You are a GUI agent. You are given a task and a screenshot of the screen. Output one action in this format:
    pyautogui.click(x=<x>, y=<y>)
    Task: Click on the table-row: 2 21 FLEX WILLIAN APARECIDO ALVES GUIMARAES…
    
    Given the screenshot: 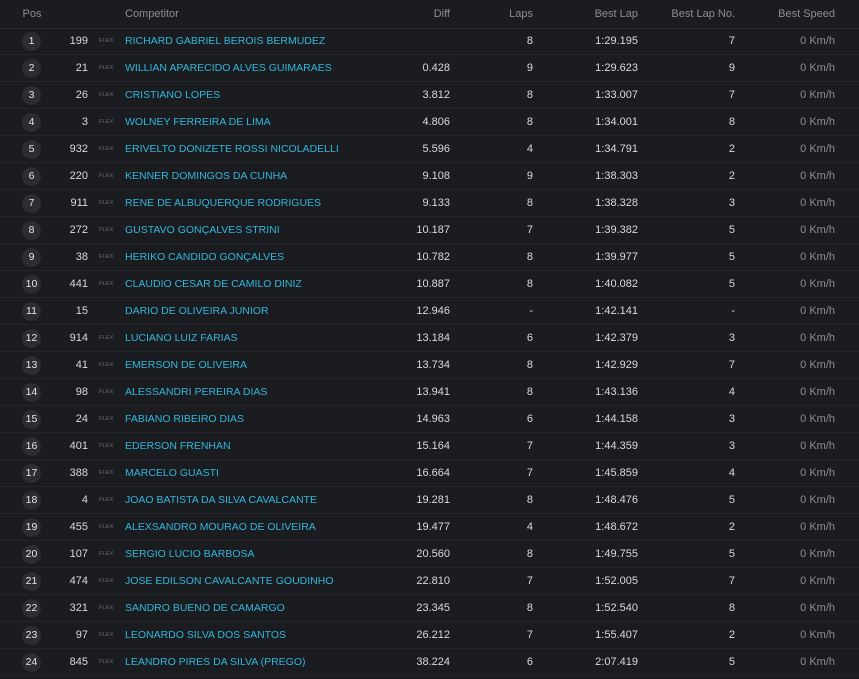 What is the action you would take?
    pyautogui.click(x=429, y=68)
    